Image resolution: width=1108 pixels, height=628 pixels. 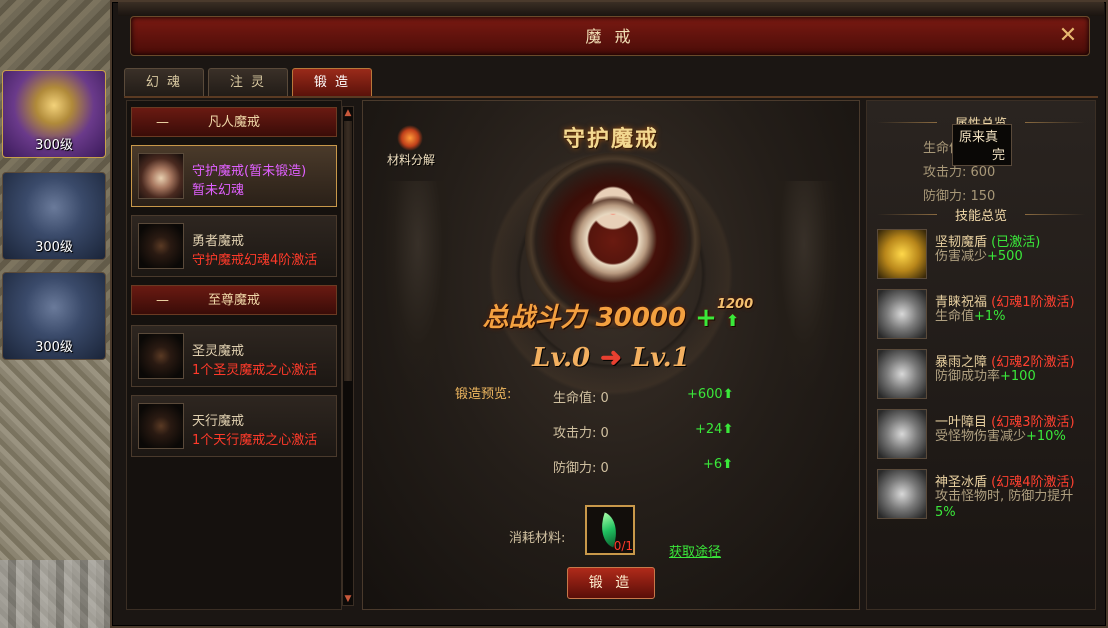 I want to click on skill-desc: 受怪物伤害减少+10%, so click(x=1000, y=436).